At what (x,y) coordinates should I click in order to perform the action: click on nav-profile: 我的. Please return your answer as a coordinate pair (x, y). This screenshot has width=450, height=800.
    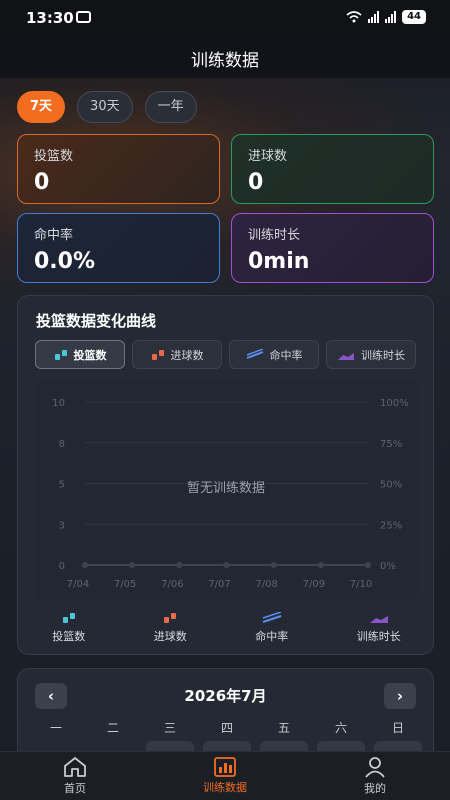
    Looking at the image, I should click on (375, 776).